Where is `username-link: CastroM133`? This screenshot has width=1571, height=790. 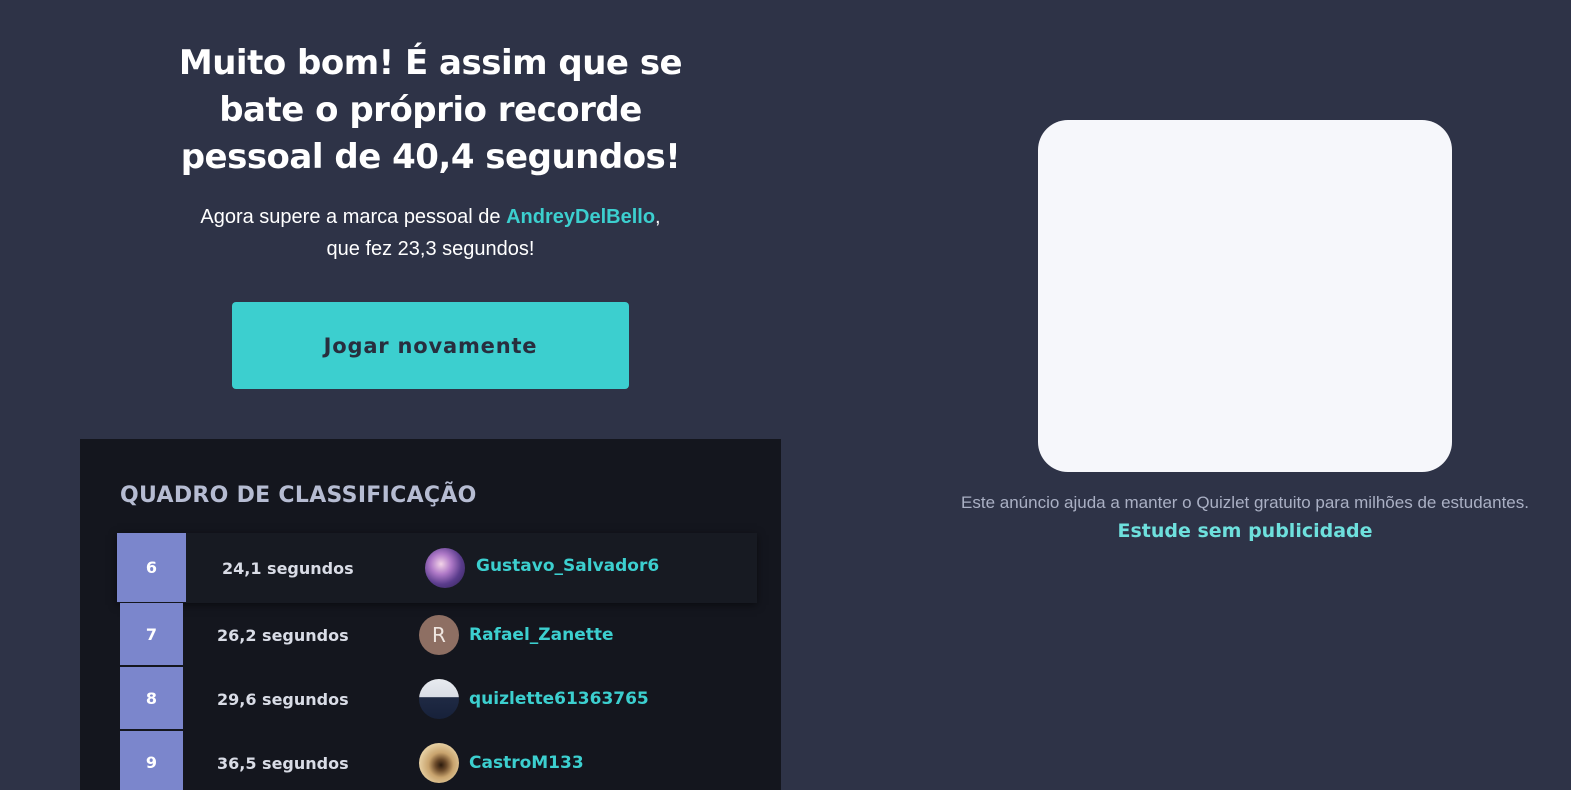 username-link: CastroM133 is located at coordinates (526, 760).